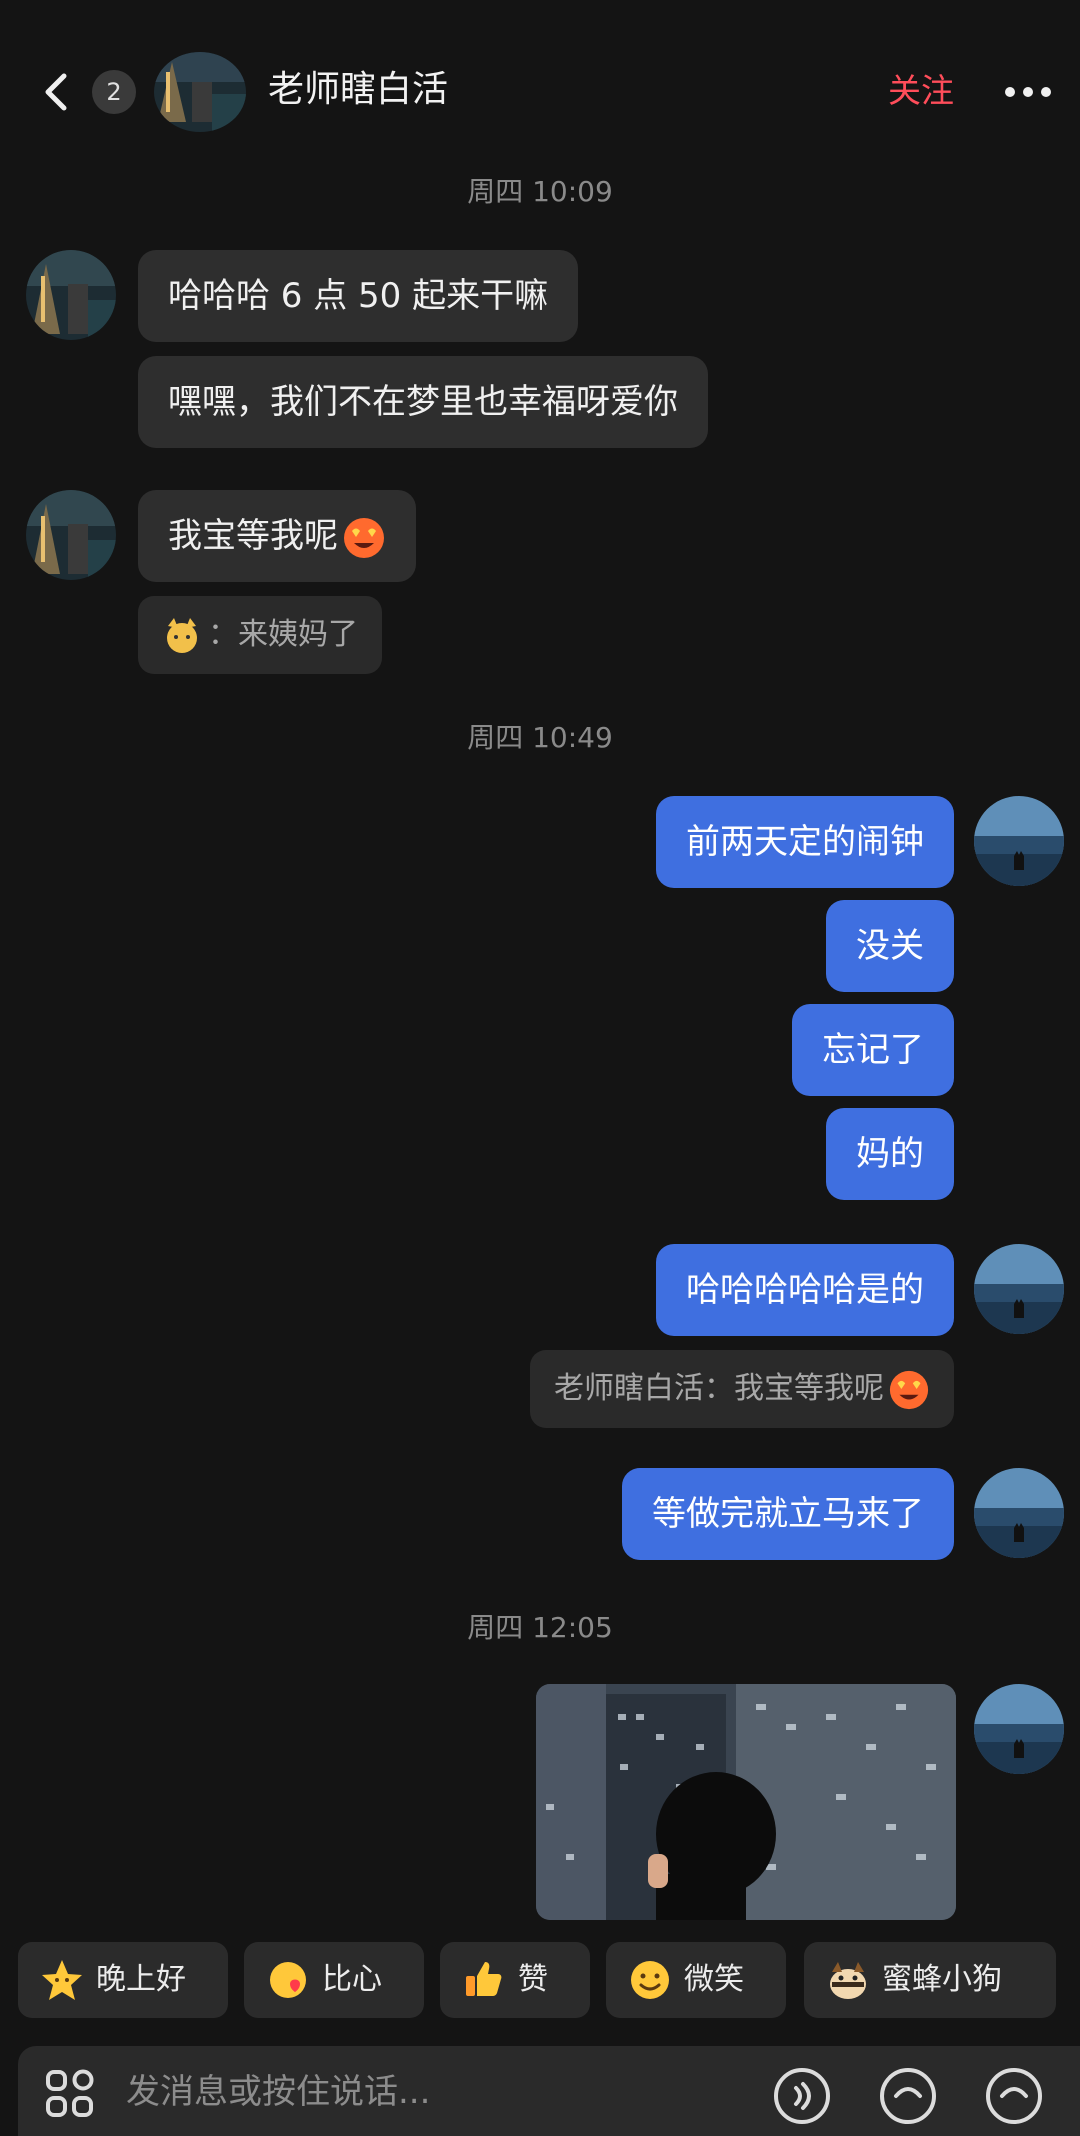 The width and height of the screenshot is (1080, 2136). Describe the element at coordinates (802, 2096) in the screenshot. I see `voice-icon` at that location.